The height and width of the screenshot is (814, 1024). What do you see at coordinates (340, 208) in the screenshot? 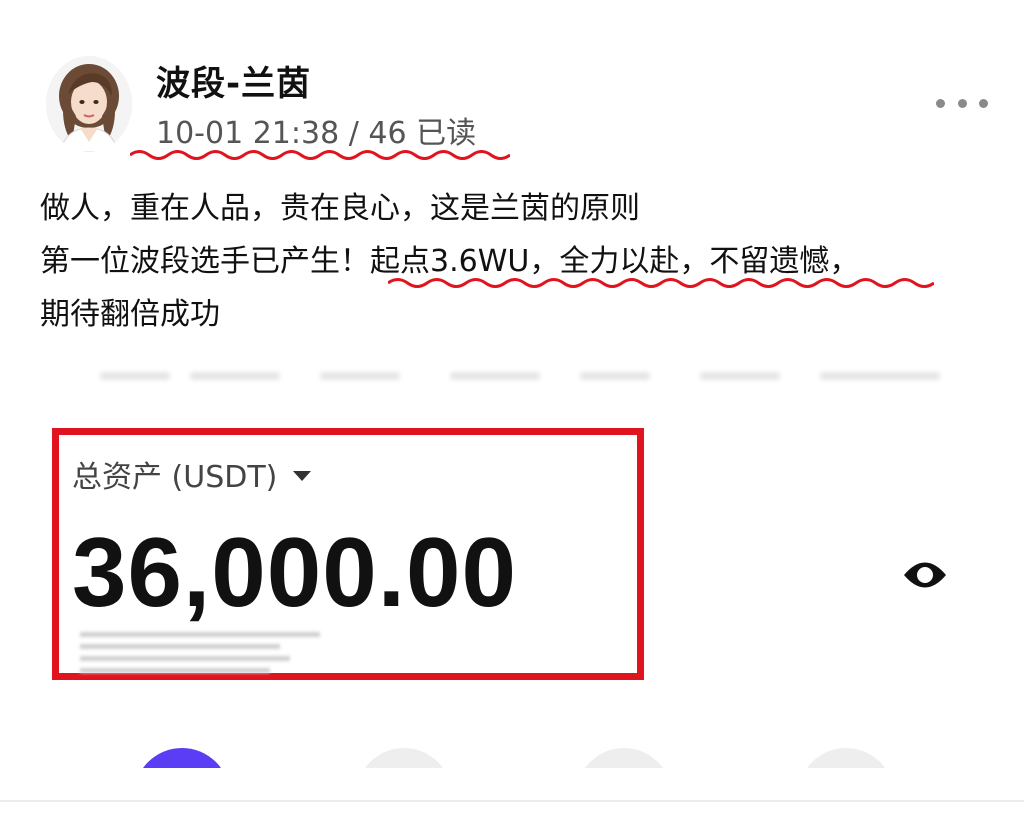
I see `post-line: 做人，重在人品，贵在良心，这是兰茵的原则` at bounding box center [340, 208].